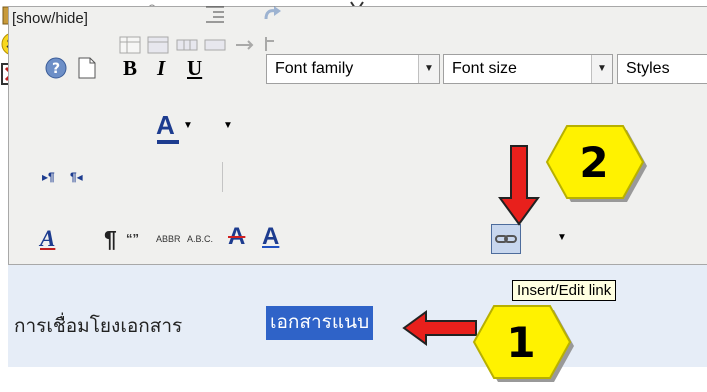 This screenshot has width=707, height=392. I want to click on editor-text: การเชื่อมโยงเอกสาร, so click(98, 326).